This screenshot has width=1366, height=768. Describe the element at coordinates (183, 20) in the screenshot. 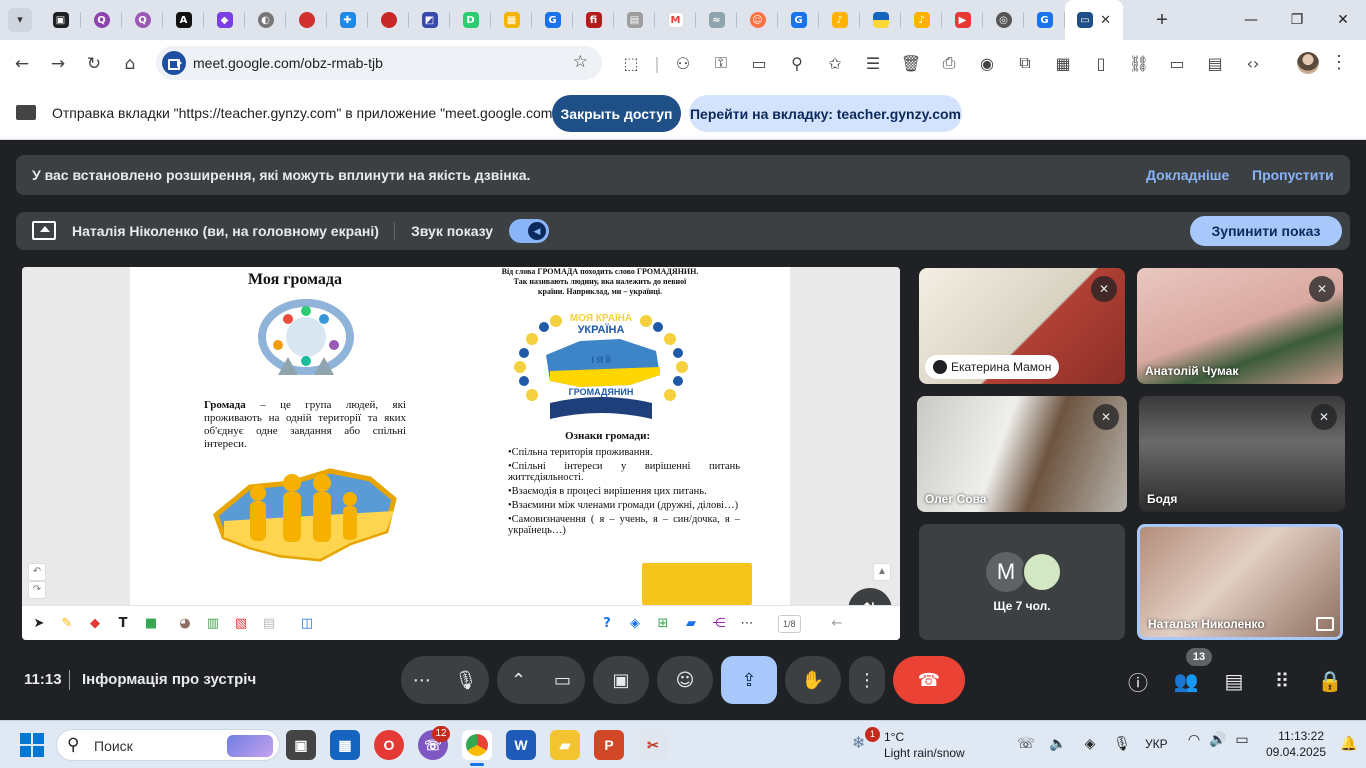

I see `tab: A` at that location.